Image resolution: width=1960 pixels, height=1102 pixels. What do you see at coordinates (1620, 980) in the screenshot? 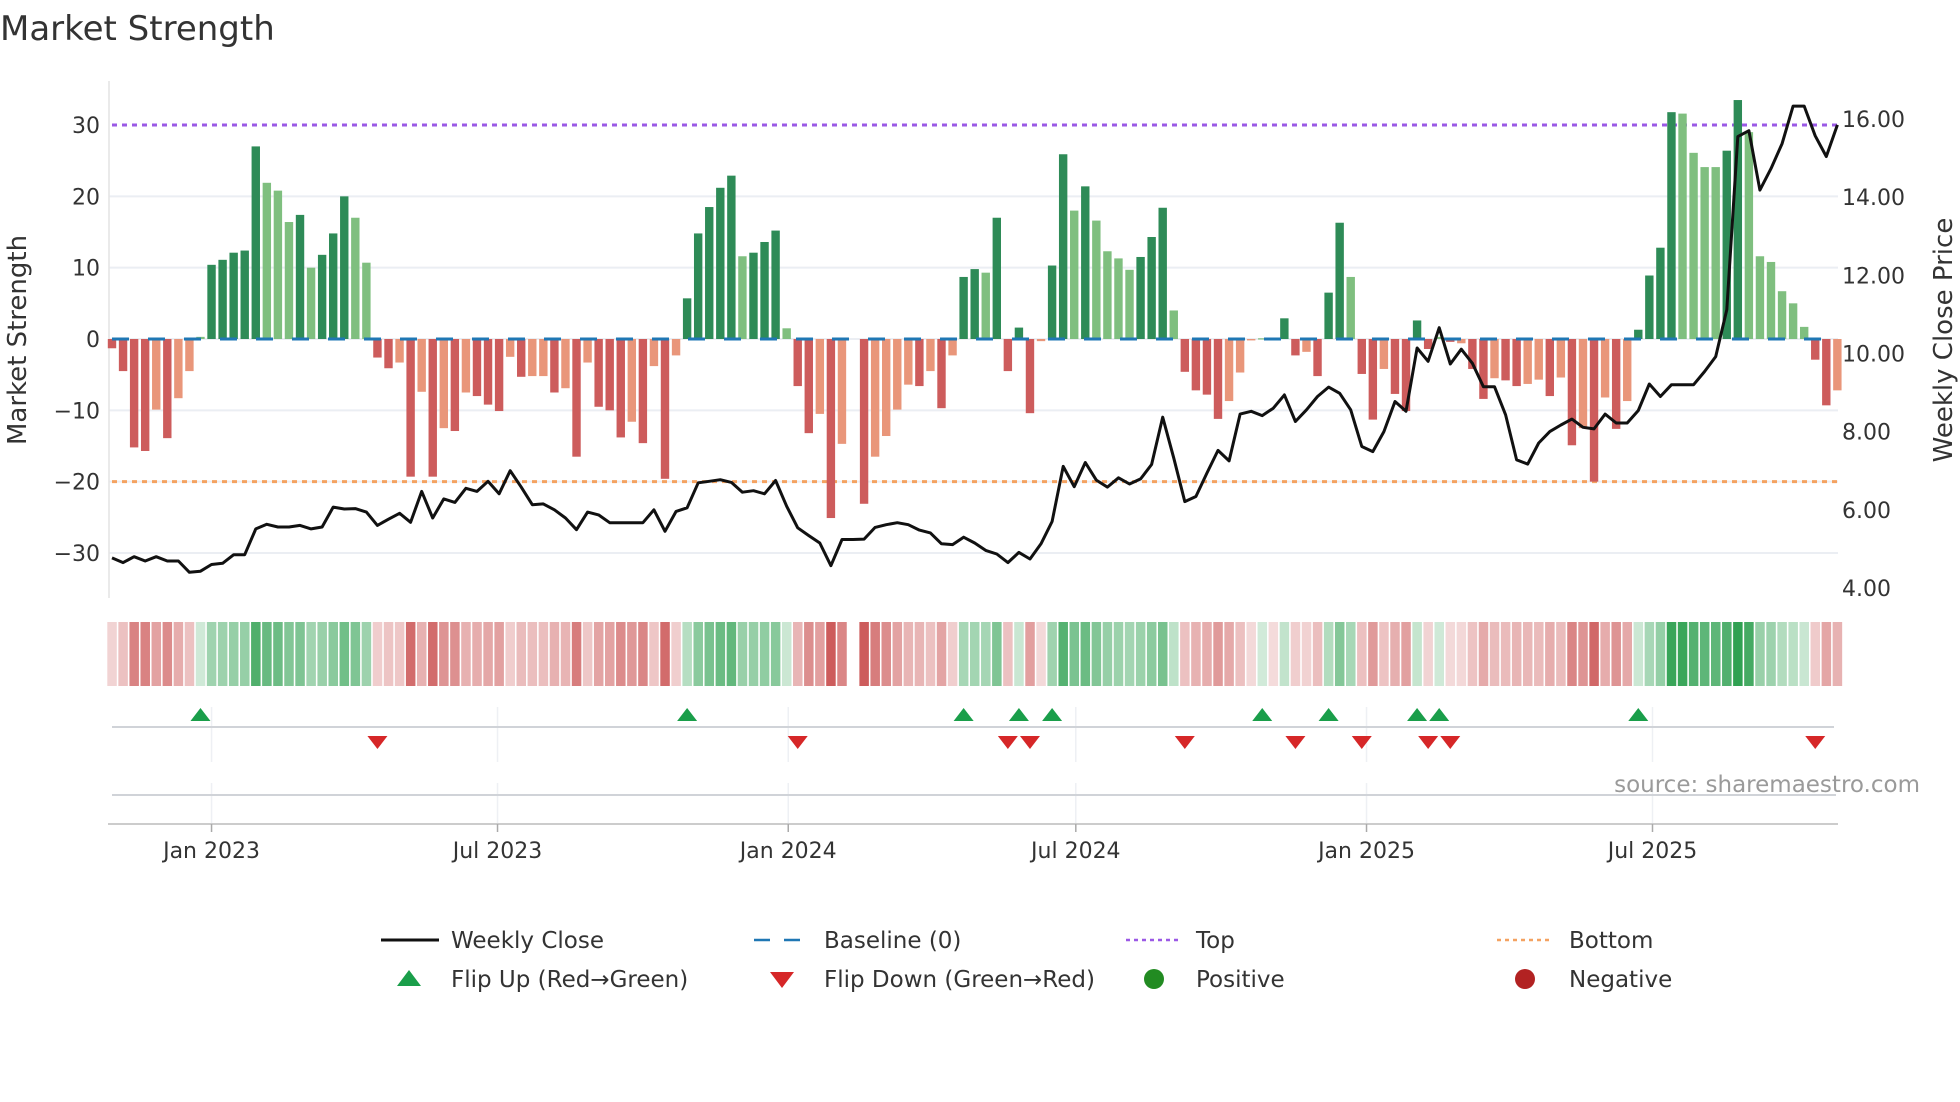
I see `legend-label: Negative` at bounding box center [1620, 980].